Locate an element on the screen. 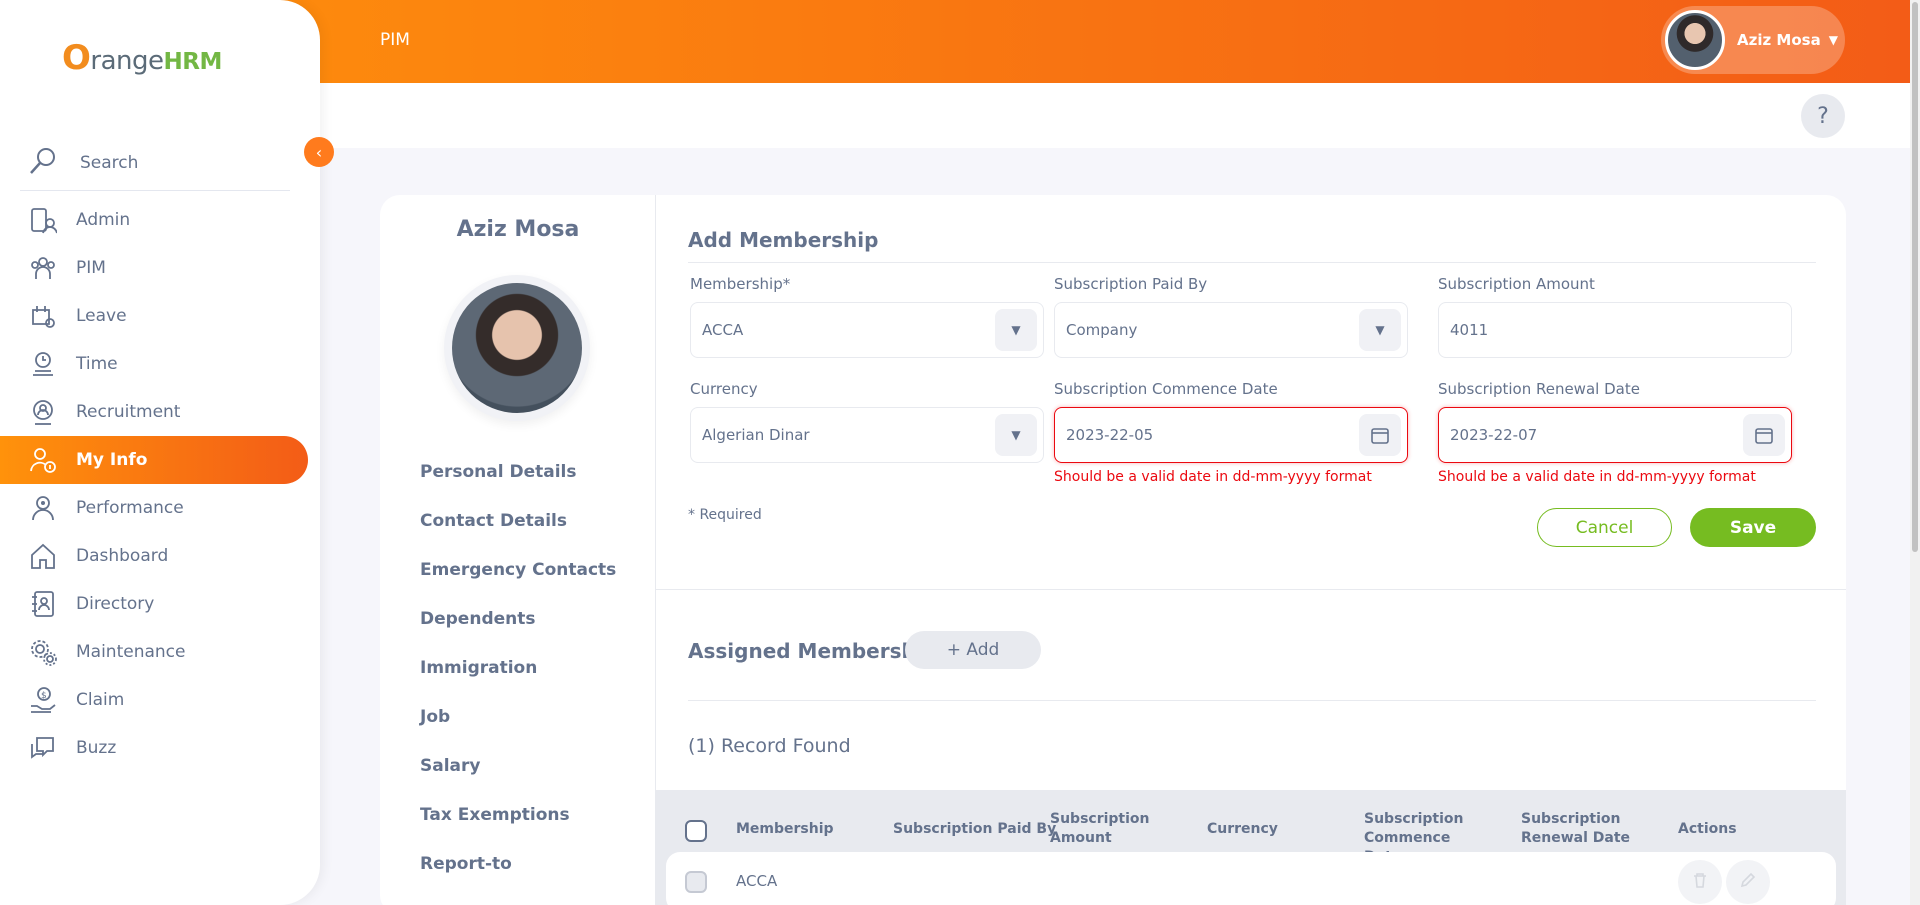 The height and width of the screenshot is (905, 1920). commence-date-input: 2023-22-05 is located at coordinates (1231, 435).